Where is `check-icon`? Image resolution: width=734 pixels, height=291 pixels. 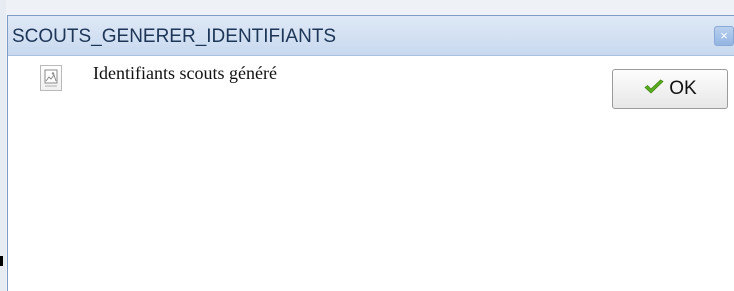
check-icon is located at coordinates (654, 89).